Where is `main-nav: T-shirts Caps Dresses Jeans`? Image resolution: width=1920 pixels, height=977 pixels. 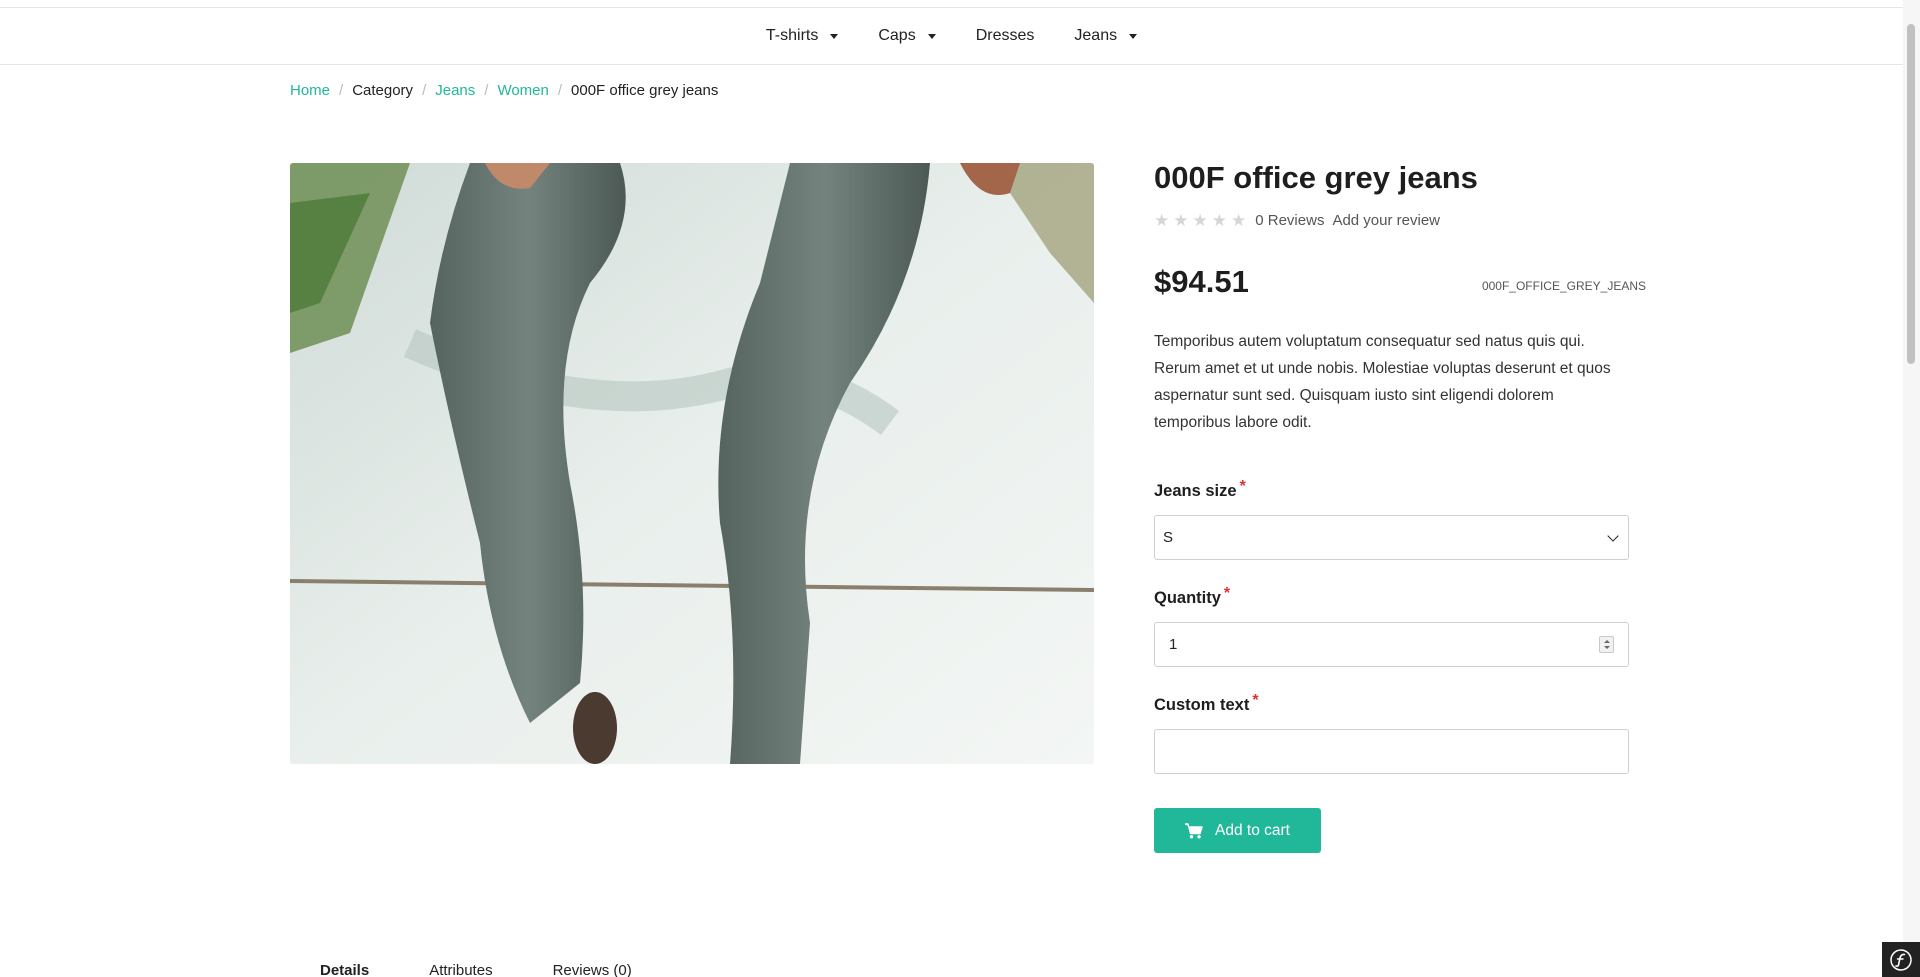
main-nav: T-shirts Caps Dresses Jeans is located at coordinates (951, 36).